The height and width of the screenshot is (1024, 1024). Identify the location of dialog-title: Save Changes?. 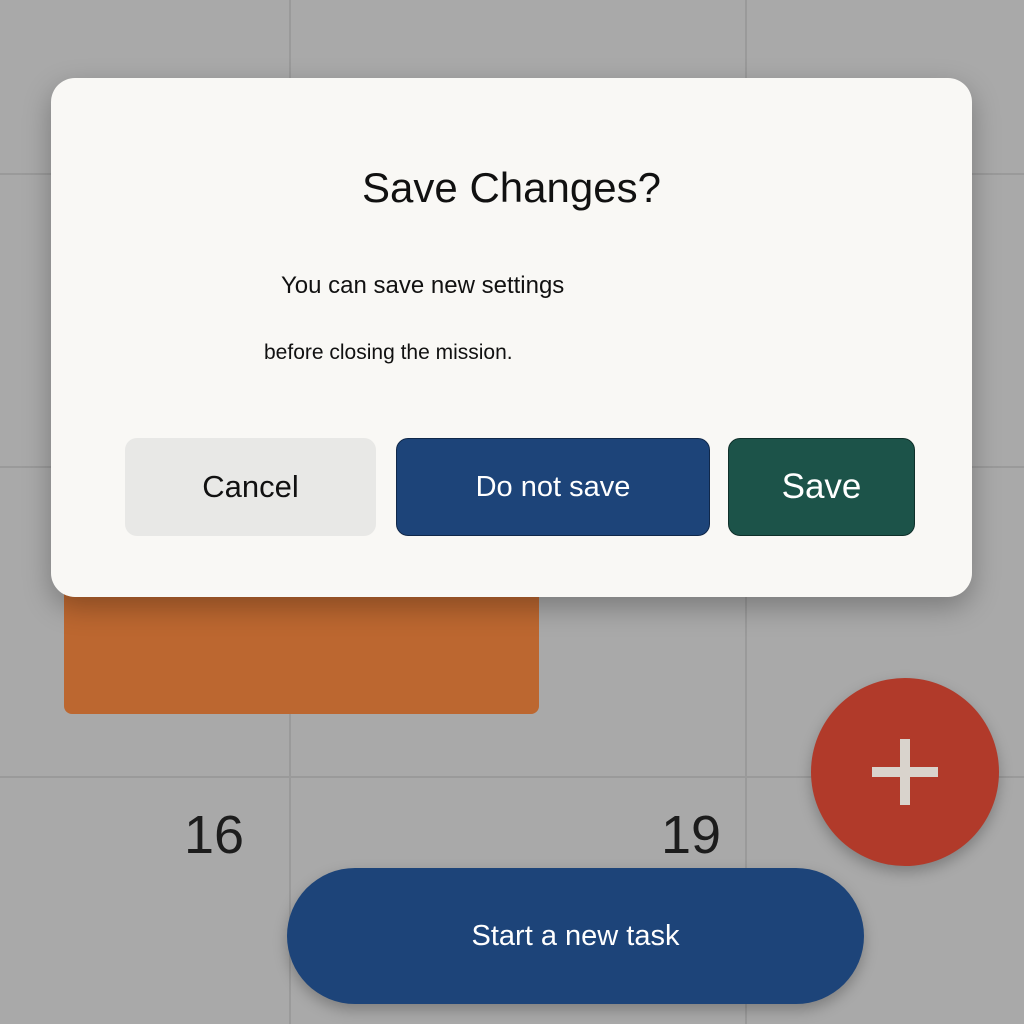
(511, 187).